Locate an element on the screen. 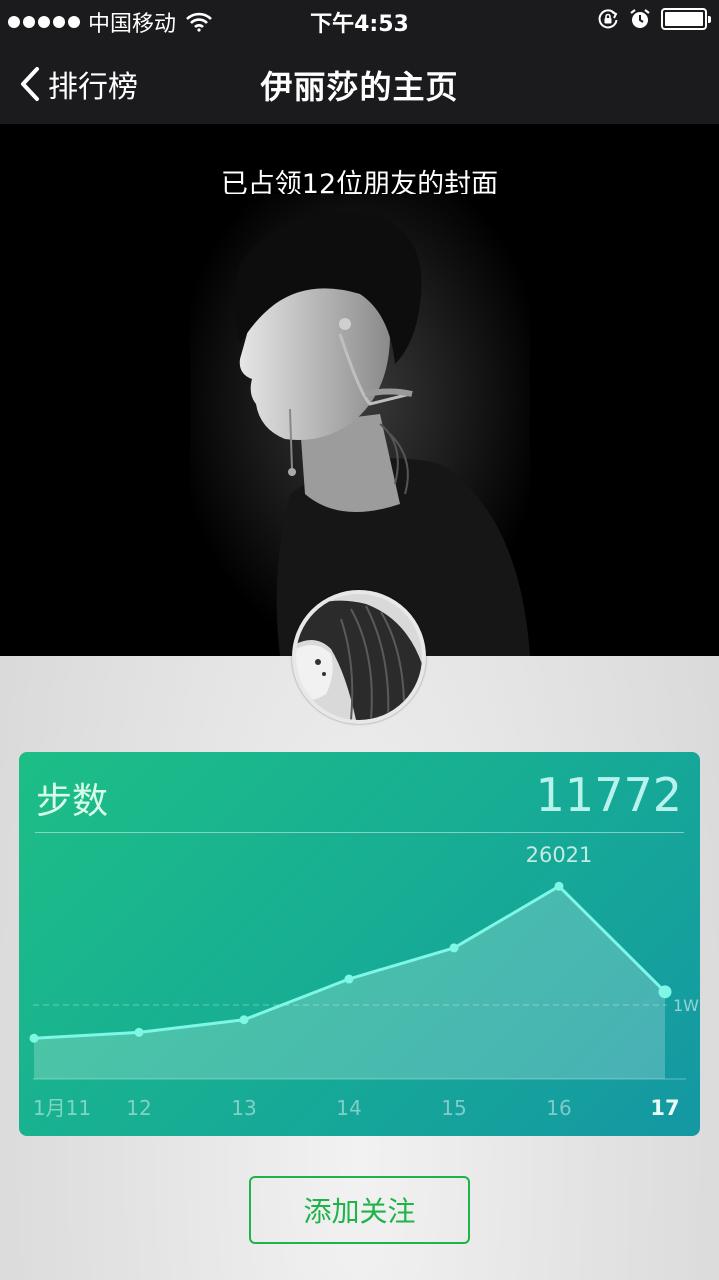 The image size is (719, 1280). status-right is located at coordinates (654, 19).